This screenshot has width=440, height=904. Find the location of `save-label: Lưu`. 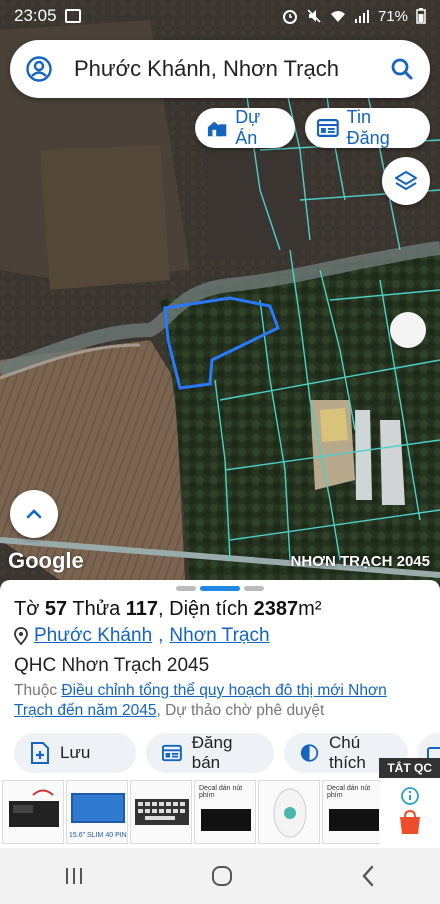

save-label: Lưu is located at coordinates (75, 752).